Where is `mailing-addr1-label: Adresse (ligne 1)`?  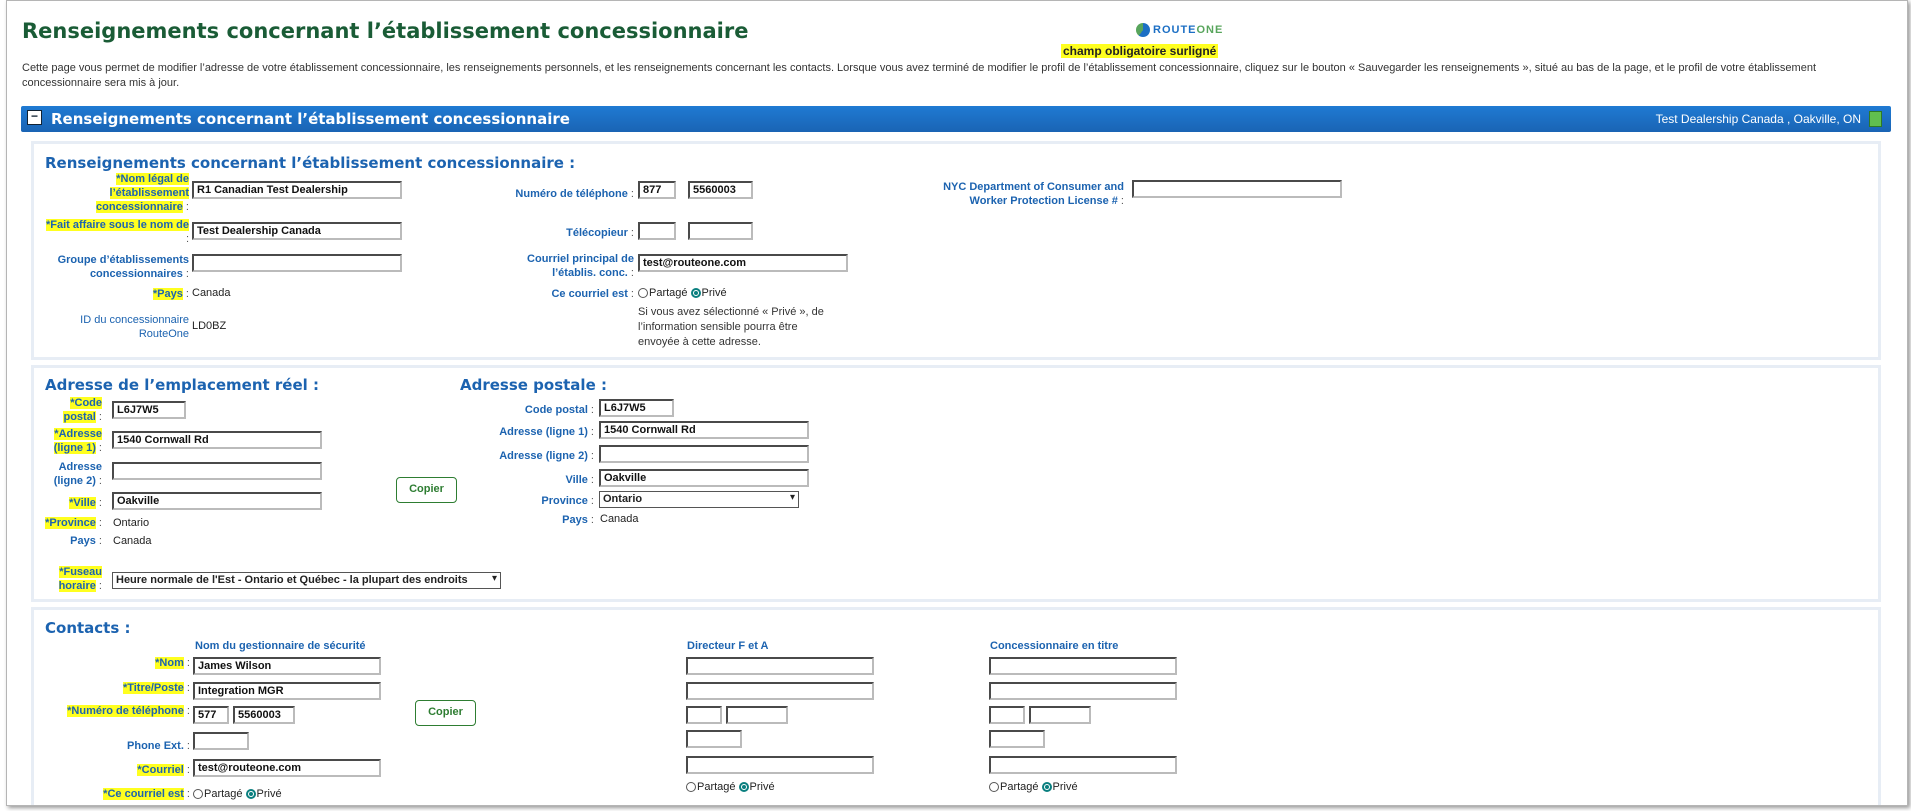
mailing-addr1-label: Adresse (ligne 1) is located at coordinates (543, 432).